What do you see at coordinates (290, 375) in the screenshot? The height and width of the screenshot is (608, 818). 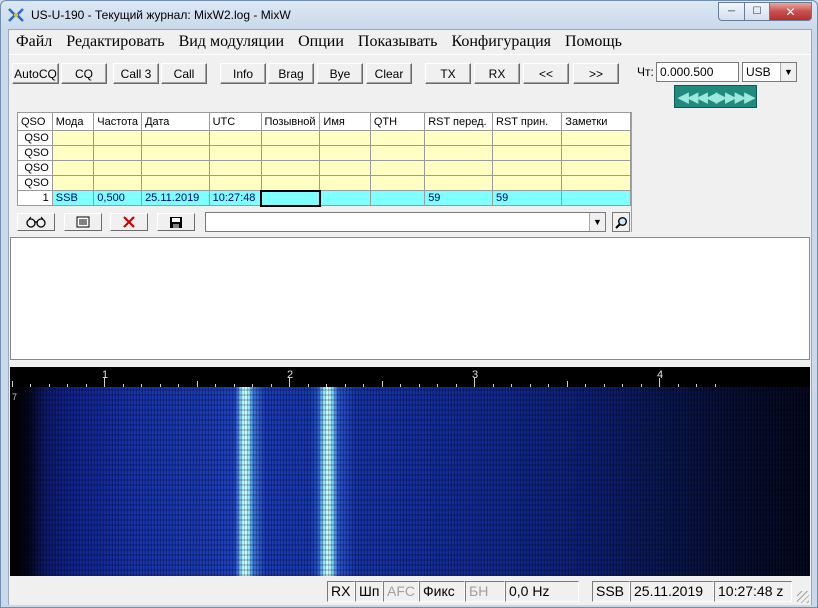 I see `scale-label-2: 2` at bounding box center [290, 375].